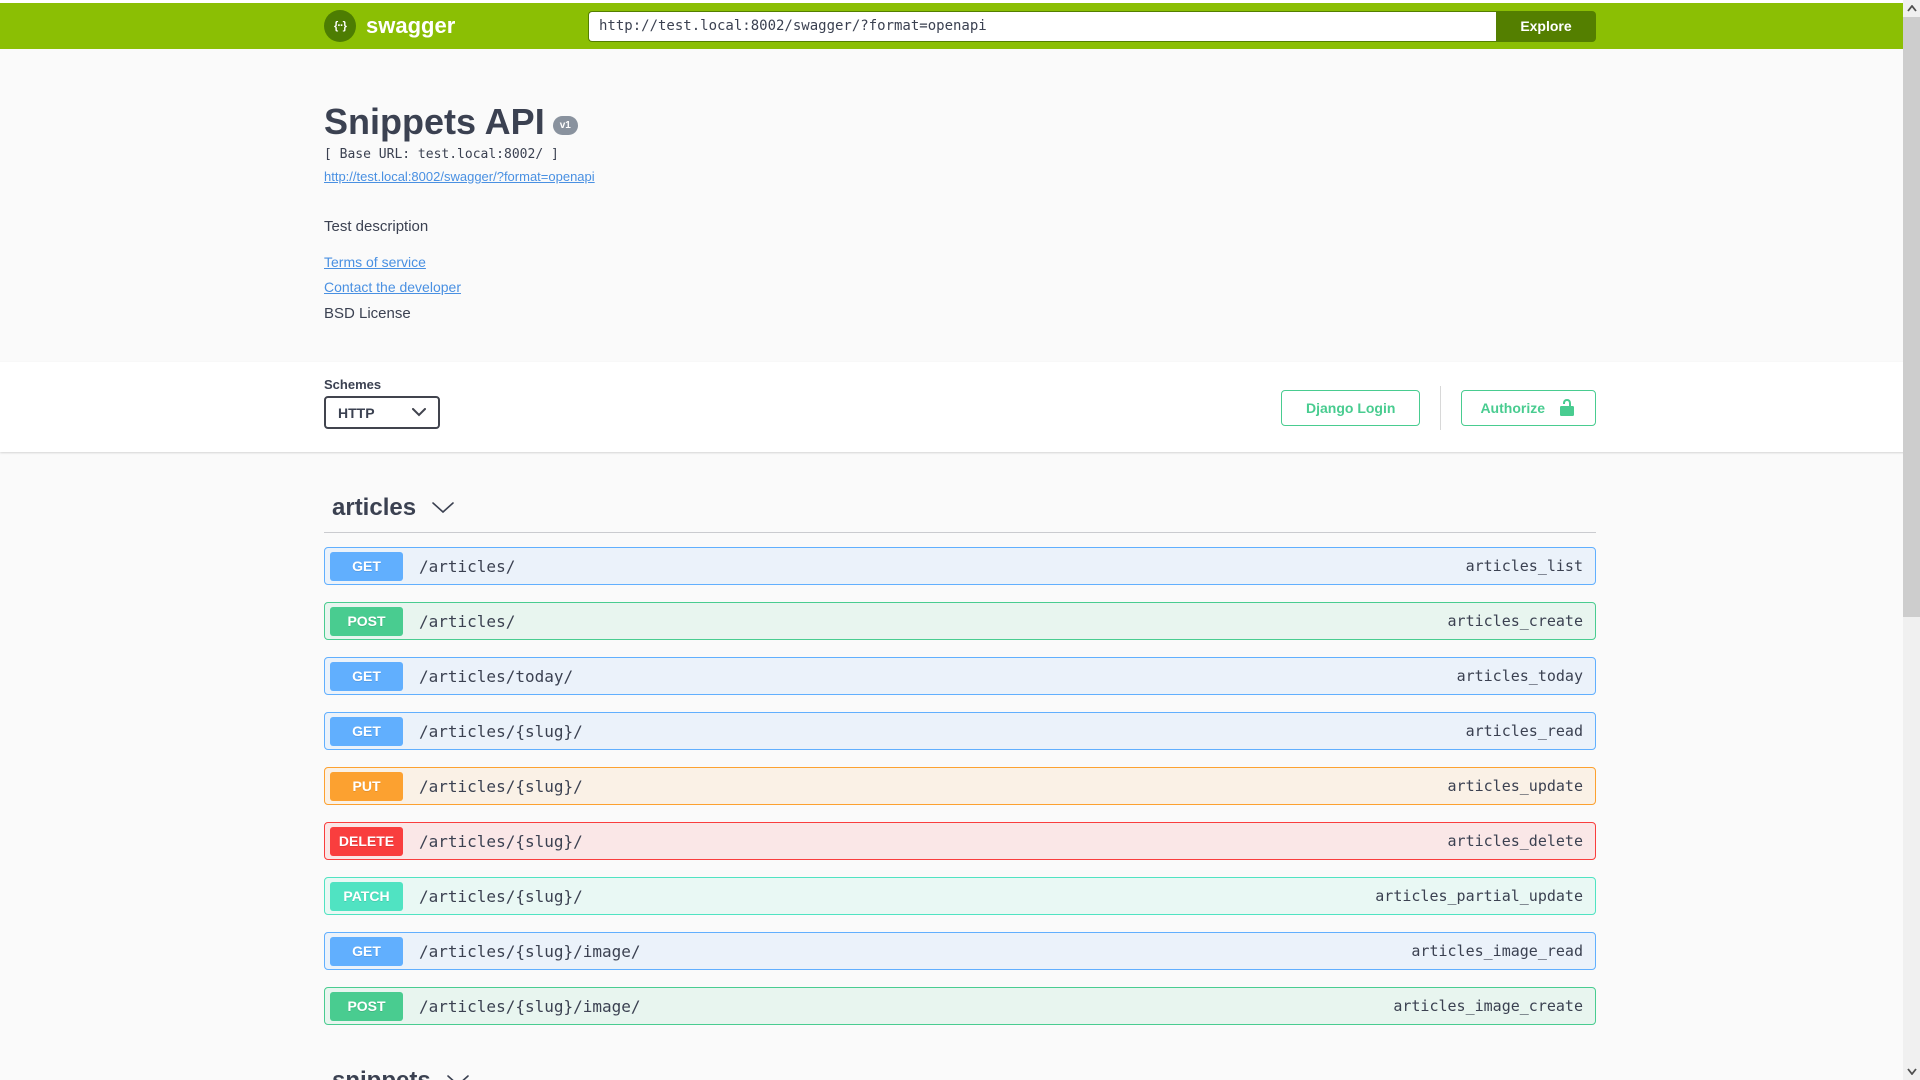 The image size is (1920, 1080). Describe the element at coordinates (1515, 621) in the screenshot. I see `operation-id: articles_create` at that location.